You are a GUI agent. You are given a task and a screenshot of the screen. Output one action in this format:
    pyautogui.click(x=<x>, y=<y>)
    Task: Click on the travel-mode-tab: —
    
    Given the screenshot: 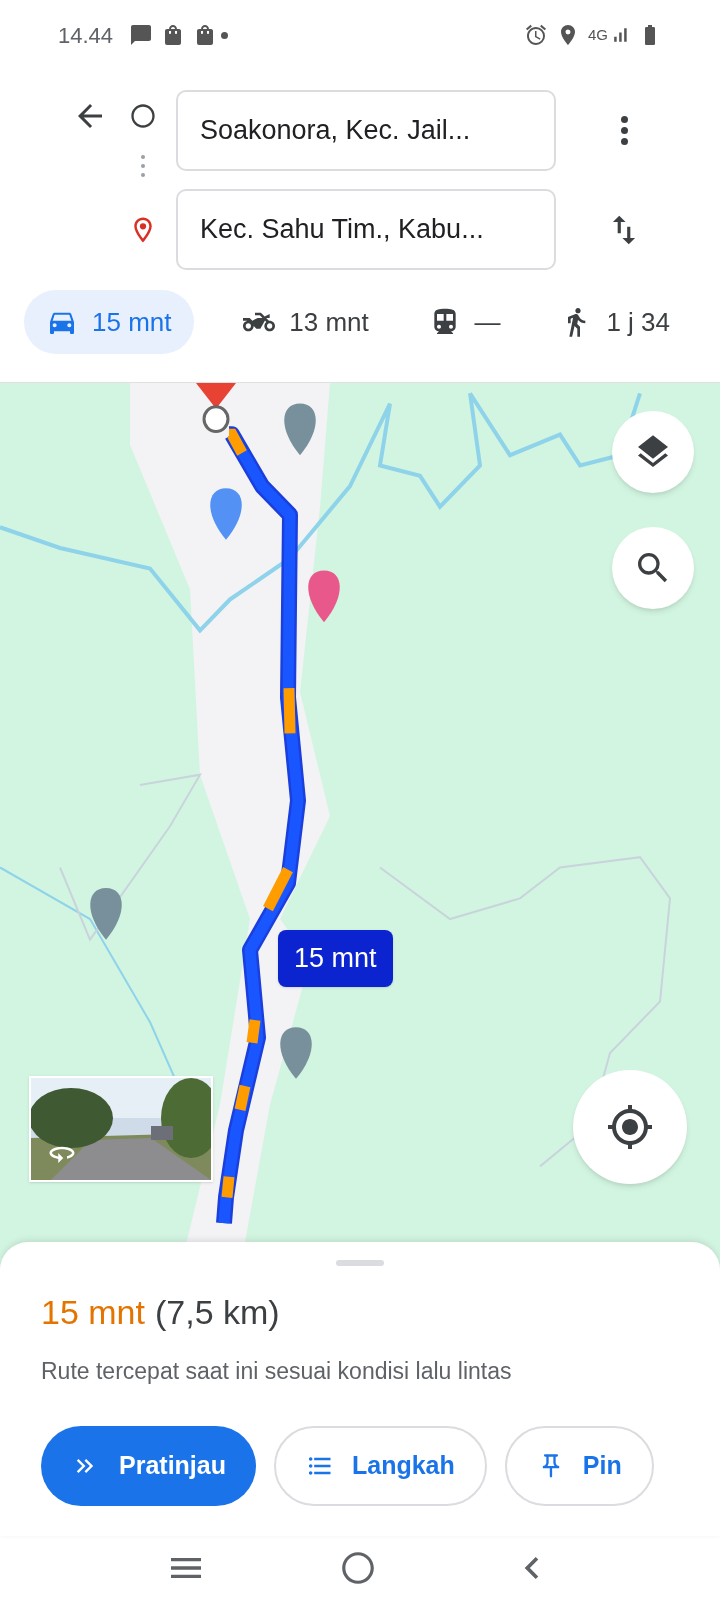 What is the action you would take?
    pyautogui.click(x=464, y=322)
    